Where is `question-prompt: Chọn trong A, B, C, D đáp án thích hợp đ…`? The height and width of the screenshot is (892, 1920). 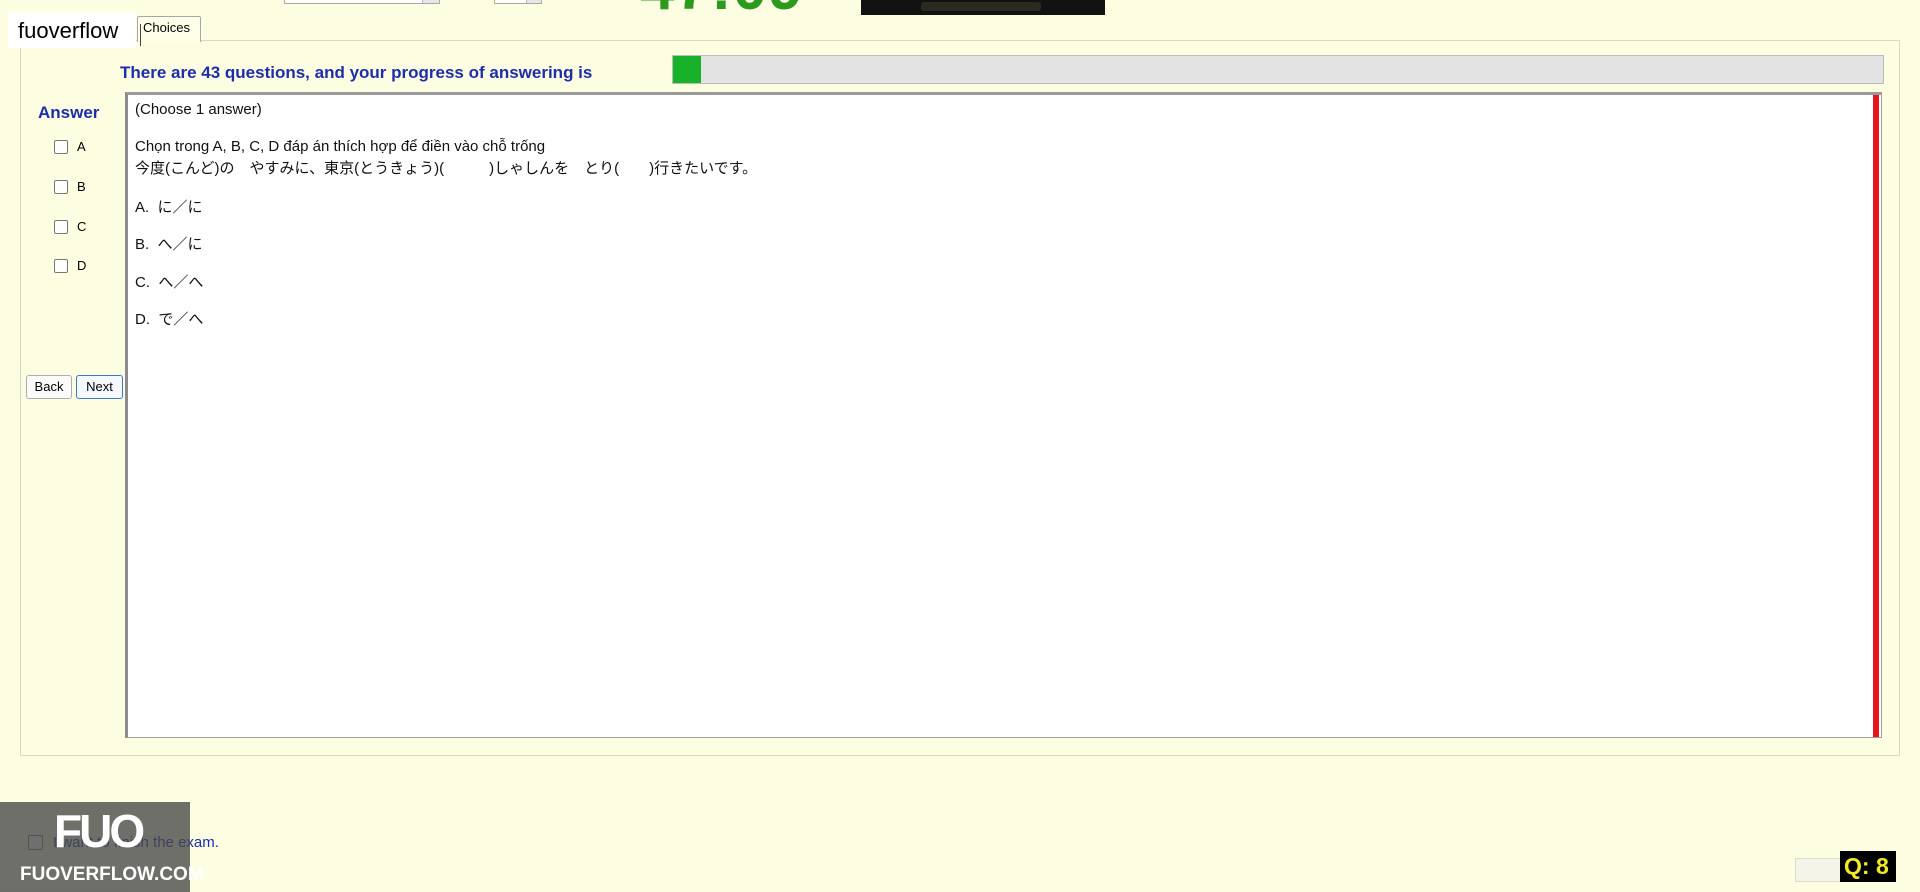
question-prompt: Chọn trong A, B, C, D đáp án thích hợp đ… is located at coordinates (340, 146).